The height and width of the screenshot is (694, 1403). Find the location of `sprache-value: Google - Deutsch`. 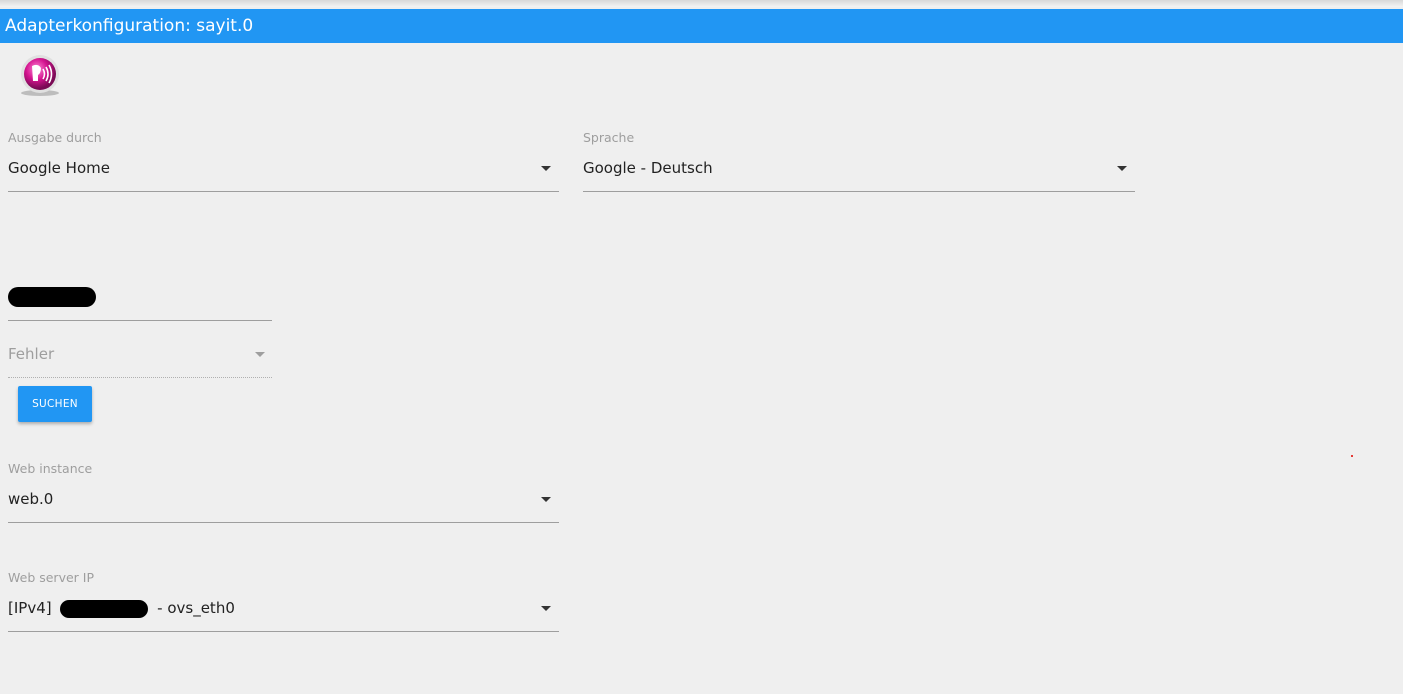

sprache-value: Google - Deutsch is located at coordinates (648, 168).